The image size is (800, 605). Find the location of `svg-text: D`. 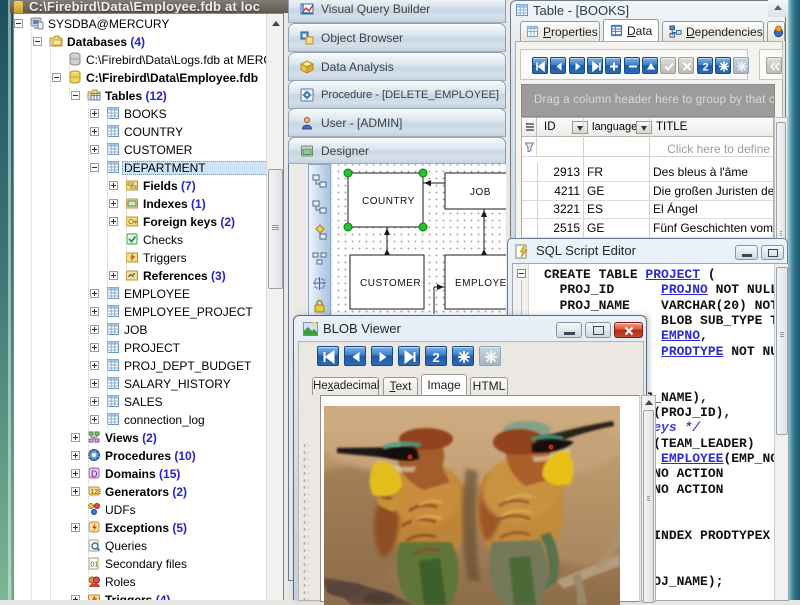

svg-text: D is located at coordinates (94, 474).